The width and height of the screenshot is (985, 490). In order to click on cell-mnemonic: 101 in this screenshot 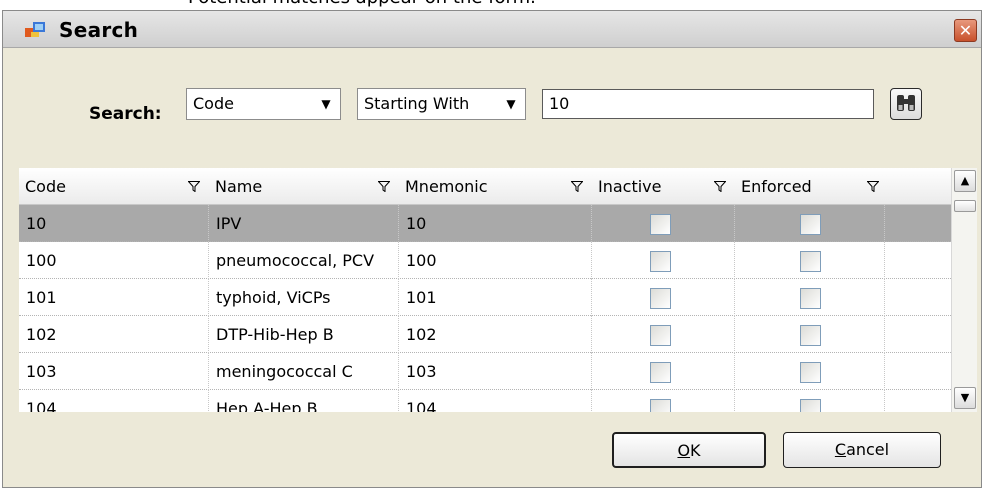, I will do `click(495, 297)`.